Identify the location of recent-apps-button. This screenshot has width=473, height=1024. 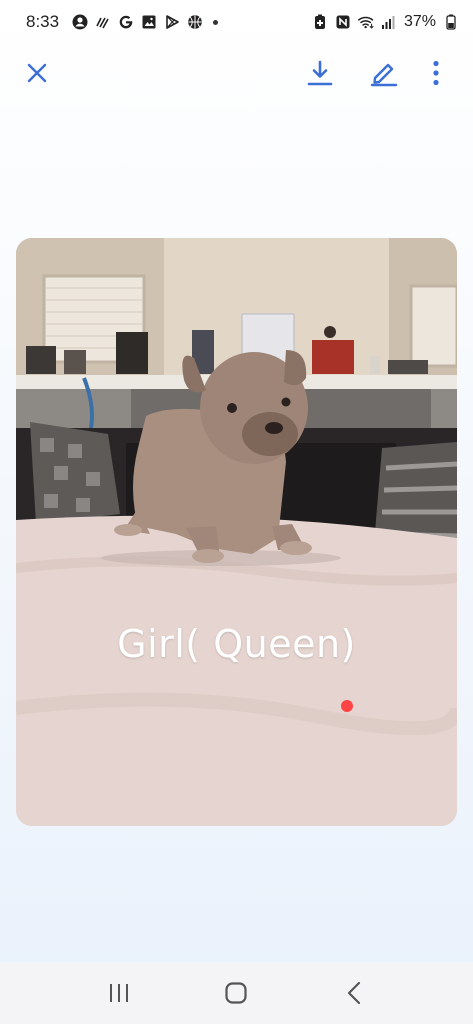
(119, 993).